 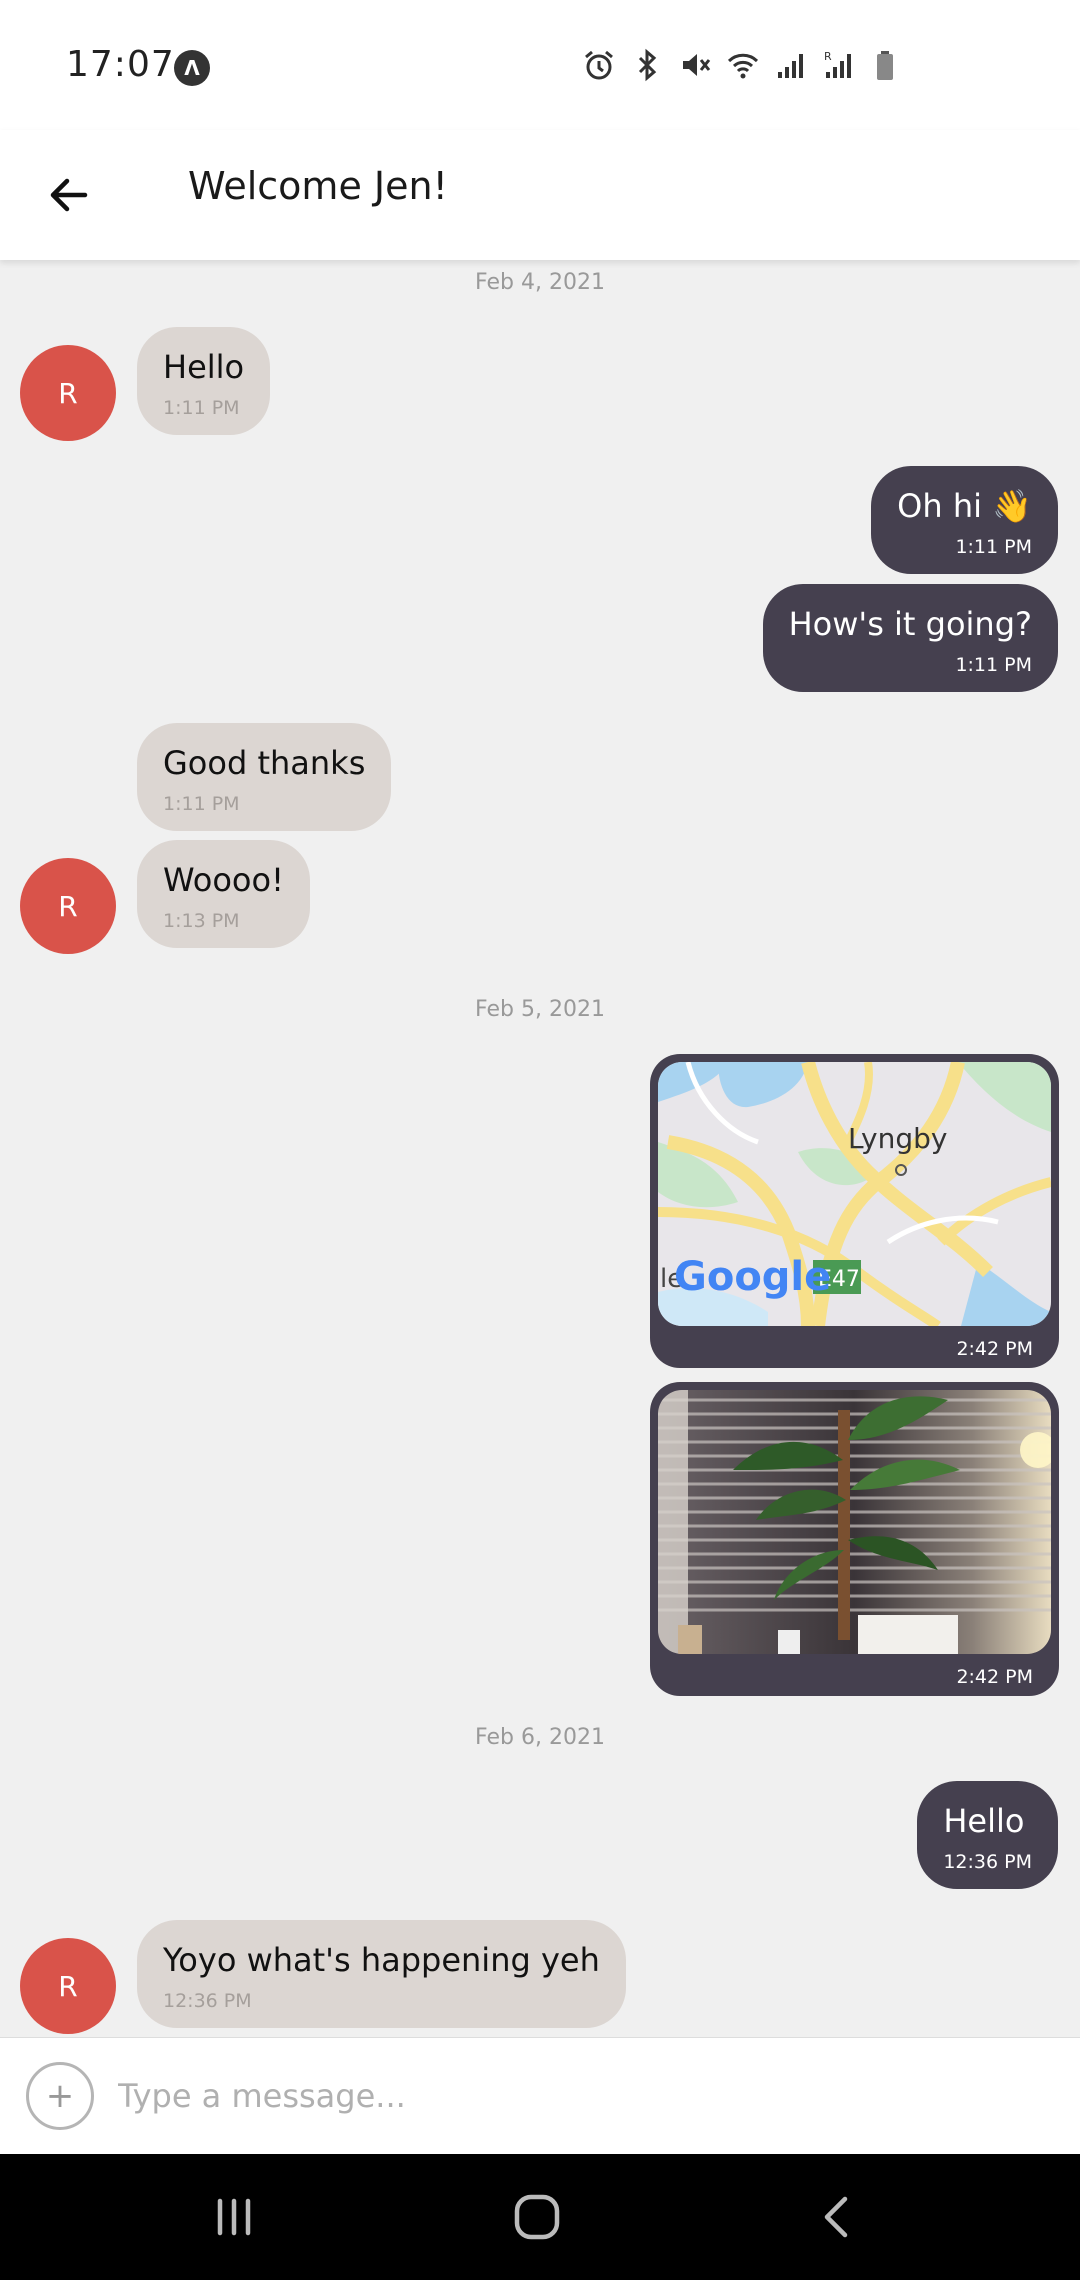 I want to click on arrow-left-icon, so click(x=69, y=195).